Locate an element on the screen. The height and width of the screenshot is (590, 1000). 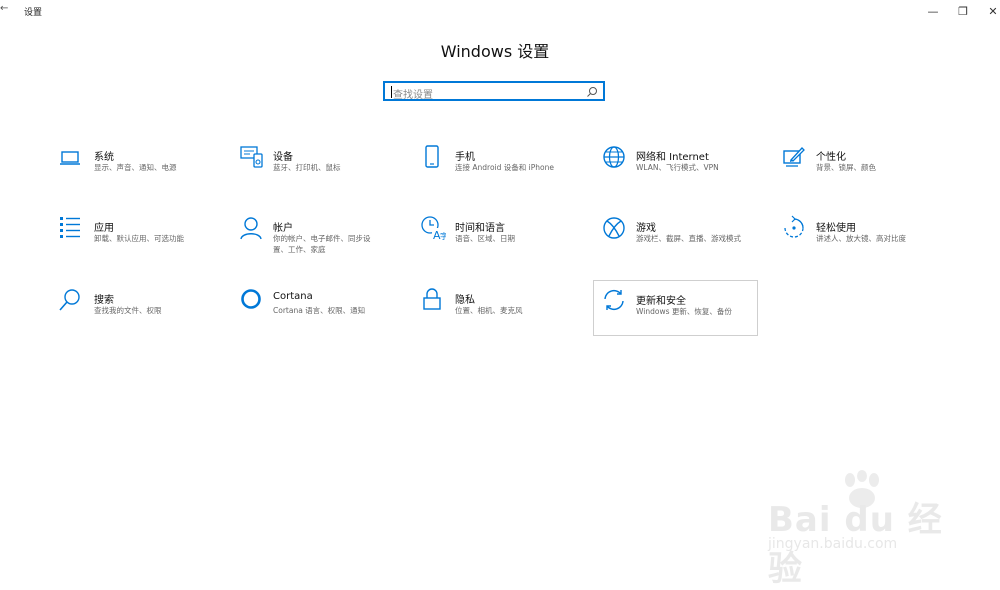
tile-phone: 手机 连接 Android 设备和 iPhone is located at coordinates (500, 168).